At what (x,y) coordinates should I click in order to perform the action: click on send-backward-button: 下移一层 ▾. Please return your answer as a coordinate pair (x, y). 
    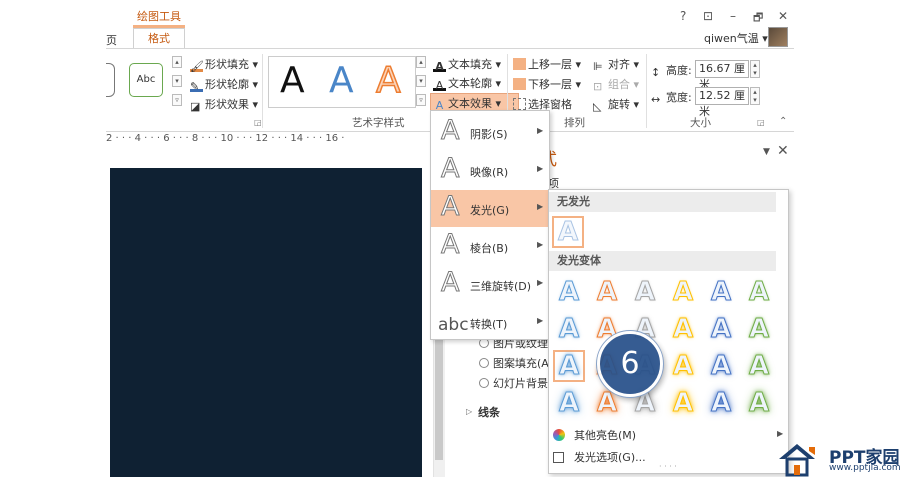
    Looking at the image, I should click on (547, 84).